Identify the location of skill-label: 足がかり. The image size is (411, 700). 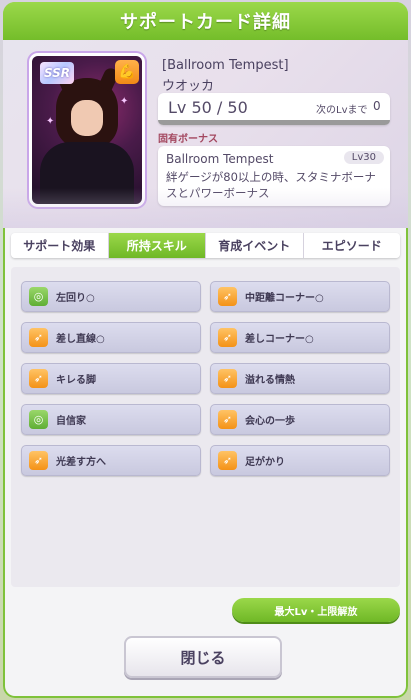
(265, 462).